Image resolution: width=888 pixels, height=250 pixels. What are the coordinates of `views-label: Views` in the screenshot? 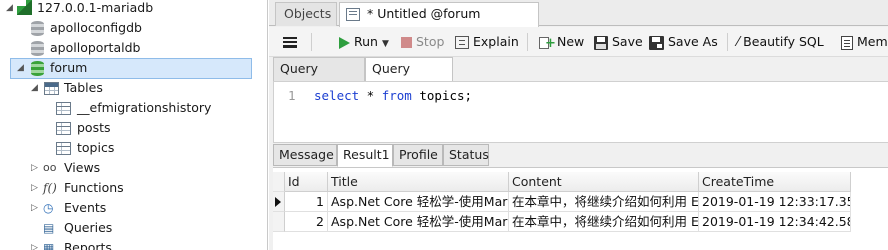 It's located at (82, 167).